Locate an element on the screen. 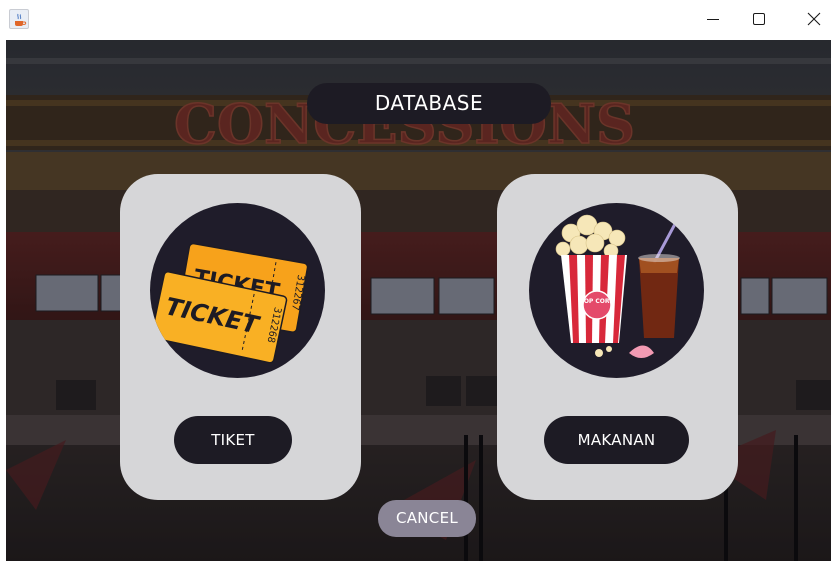 The image size is (837, 561). title-bar is located at coordinates (418, 20).